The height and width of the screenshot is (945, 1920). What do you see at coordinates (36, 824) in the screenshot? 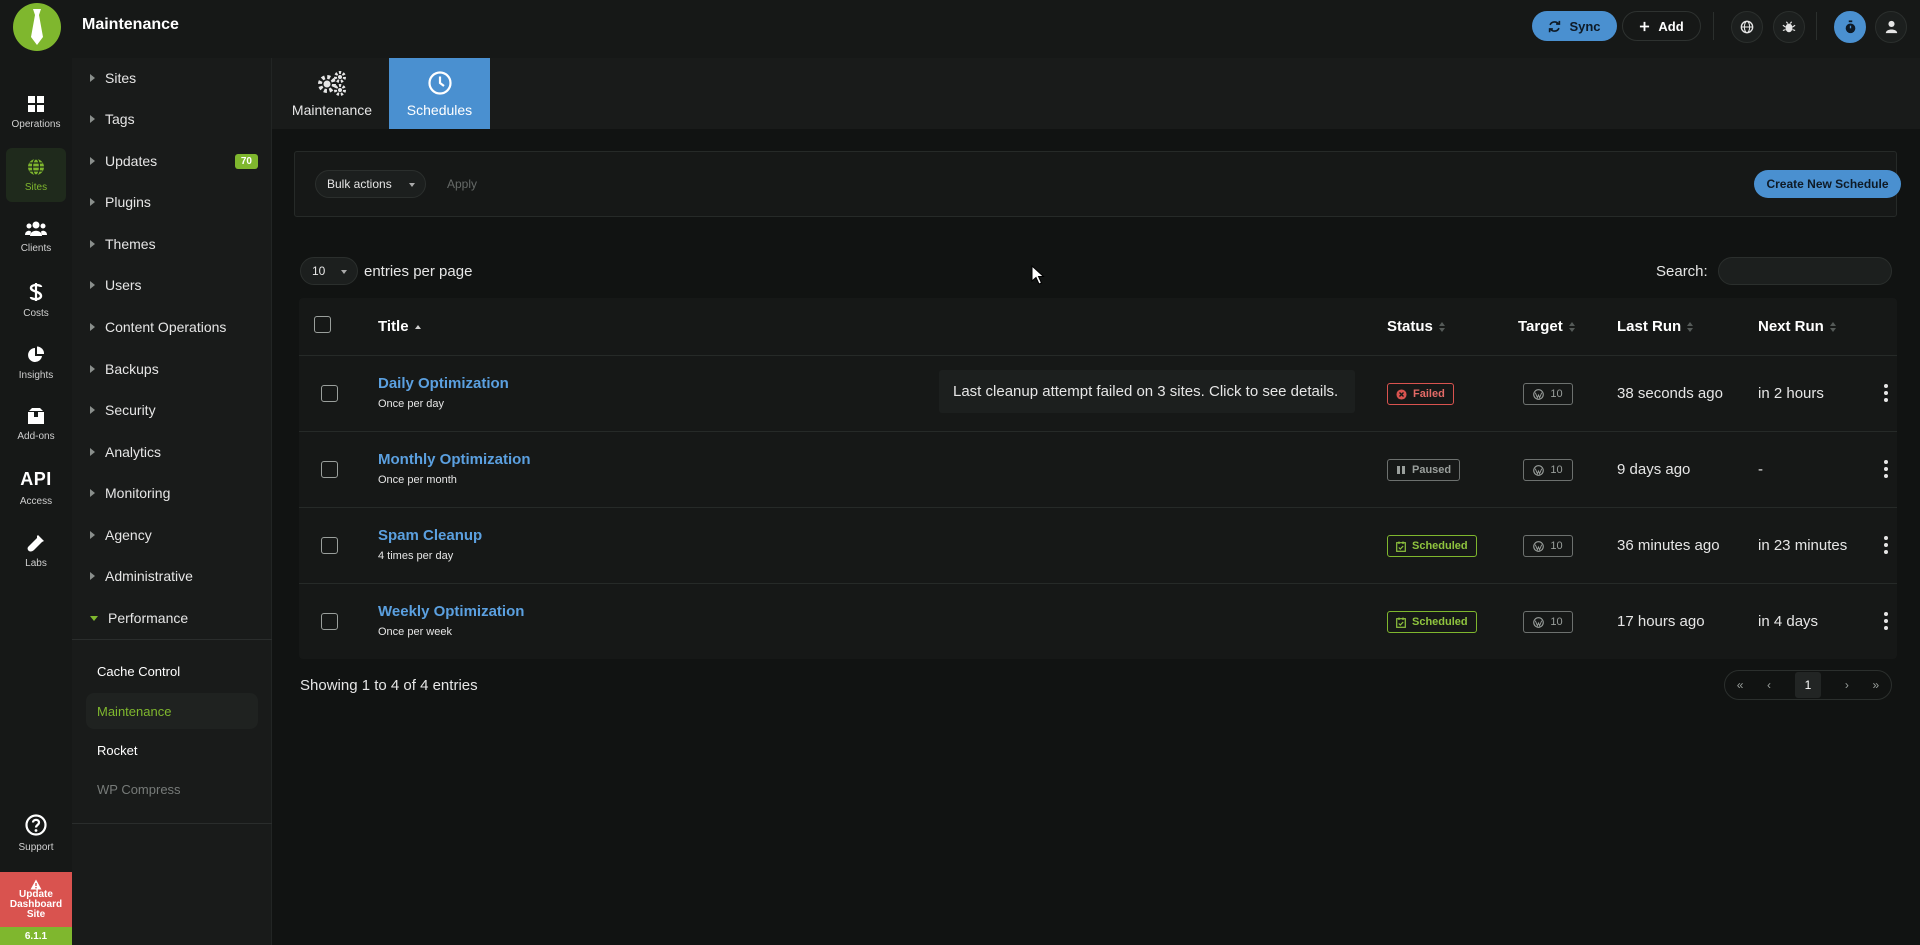
I see `help-icon` at bounding box center [36, 824].